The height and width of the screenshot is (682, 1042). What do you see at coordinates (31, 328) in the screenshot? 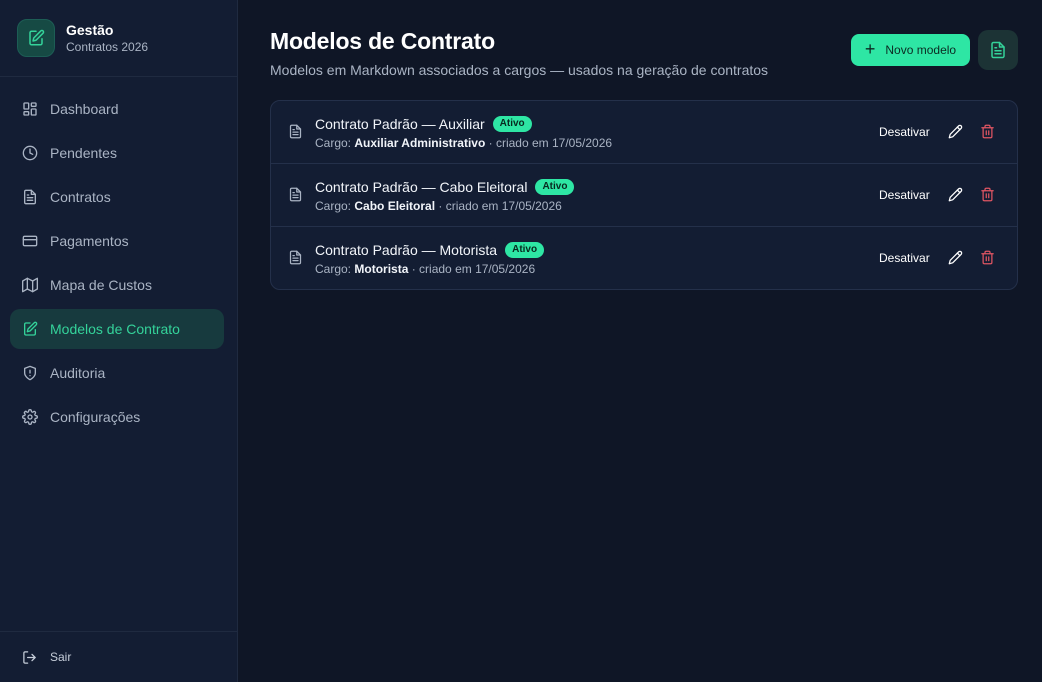
I see `file-edit-icon` at bounding box center [31, 328].